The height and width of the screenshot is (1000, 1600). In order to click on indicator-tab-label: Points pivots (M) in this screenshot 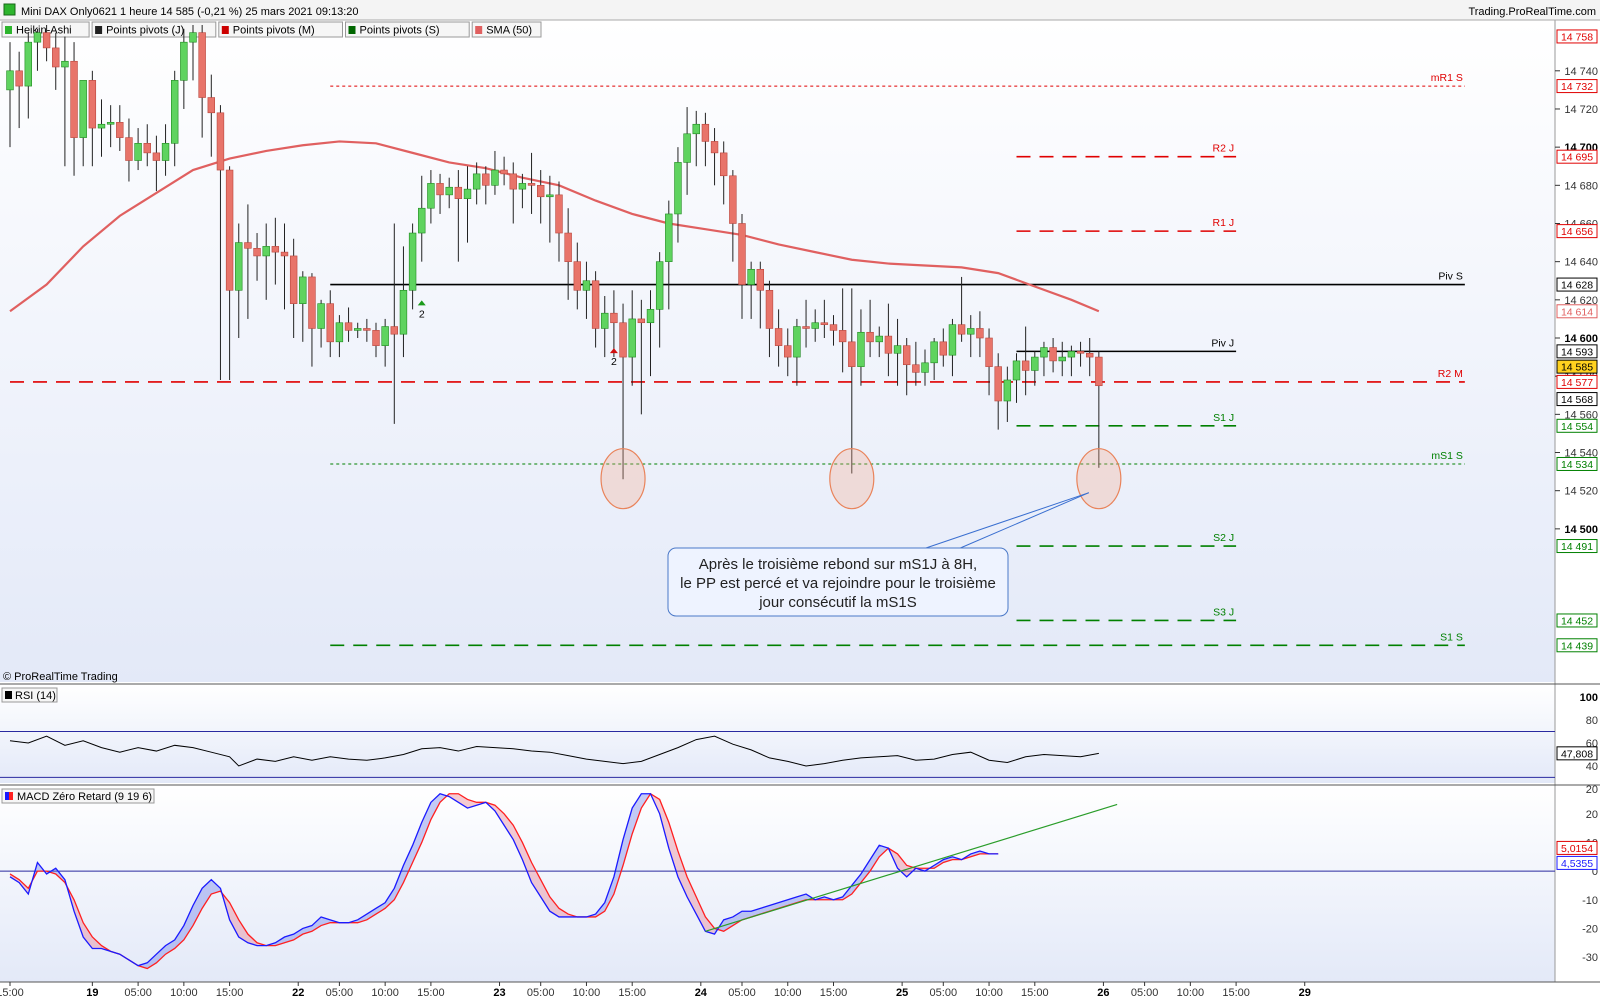, I will do `click(274, 31)`.